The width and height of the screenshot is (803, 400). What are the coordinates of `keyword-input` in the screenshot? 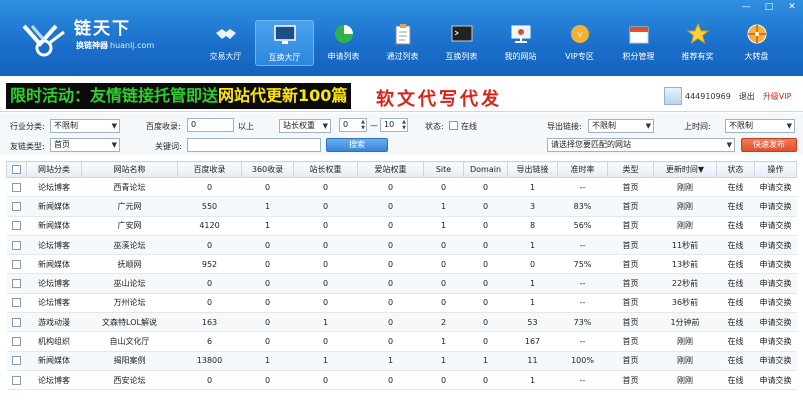 It's located at (254, 145).